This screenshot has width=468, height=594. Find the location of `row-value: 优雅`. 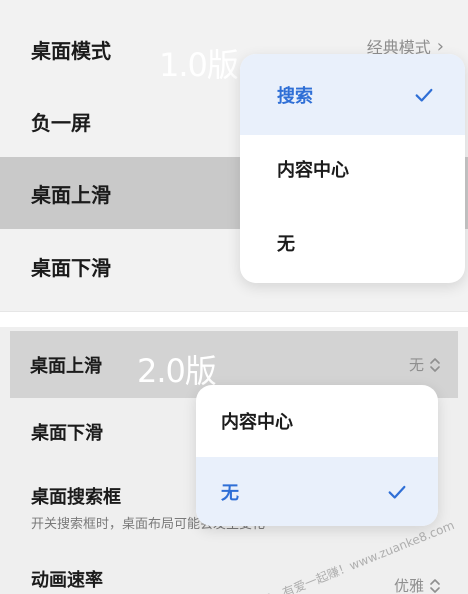

row-value: 优雅 is located at coordinates (408, 585).